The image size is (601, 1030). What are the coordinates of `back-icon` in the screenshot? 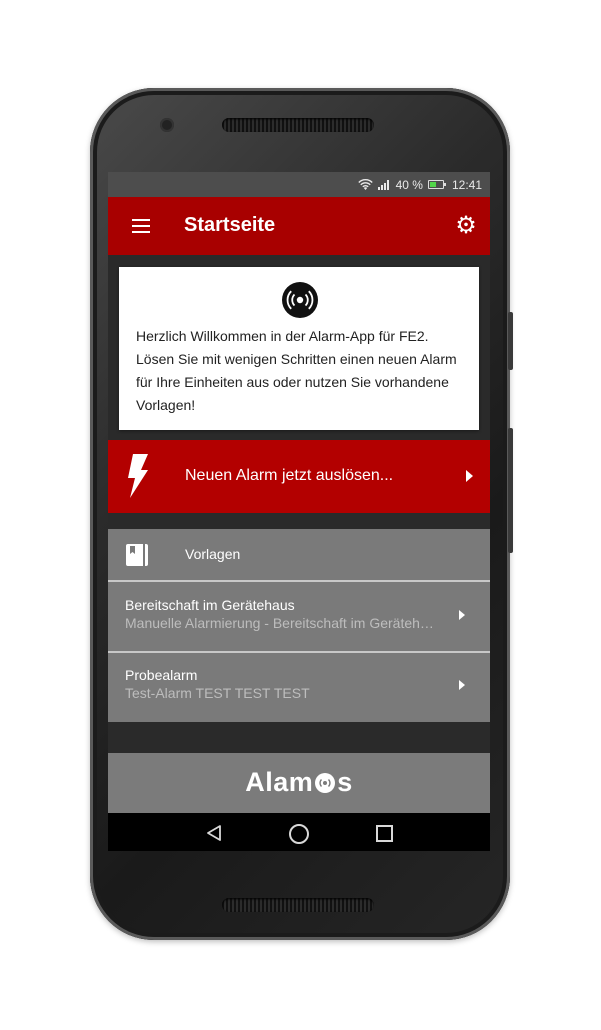 It's located at (214, 833).